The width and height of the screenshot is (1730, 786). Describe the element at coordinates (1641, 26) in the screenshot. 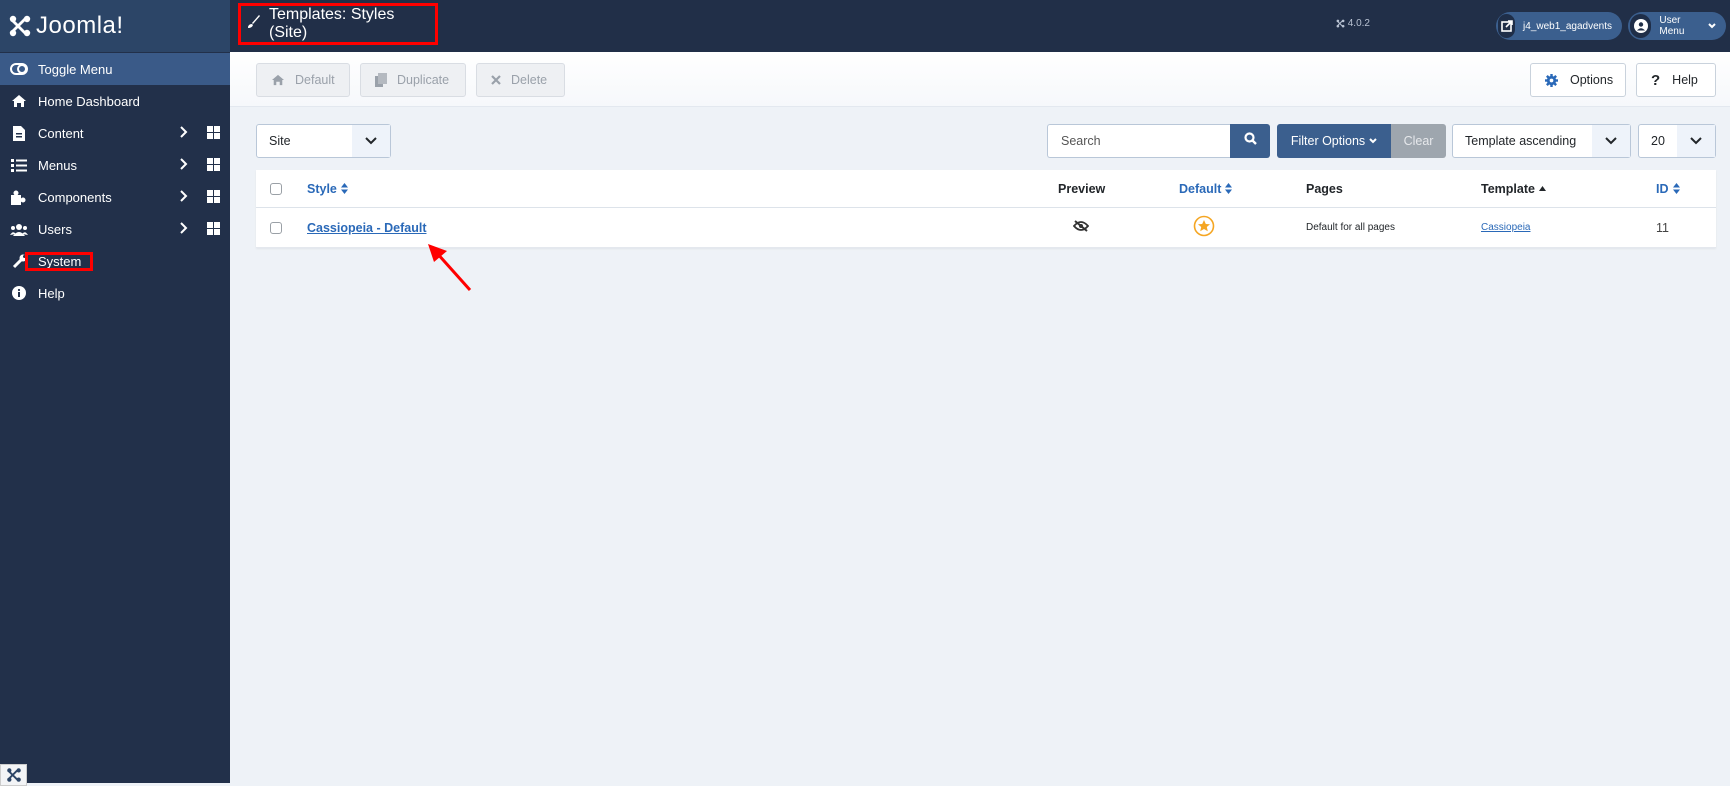

I see `user-circle-icon` at that location.